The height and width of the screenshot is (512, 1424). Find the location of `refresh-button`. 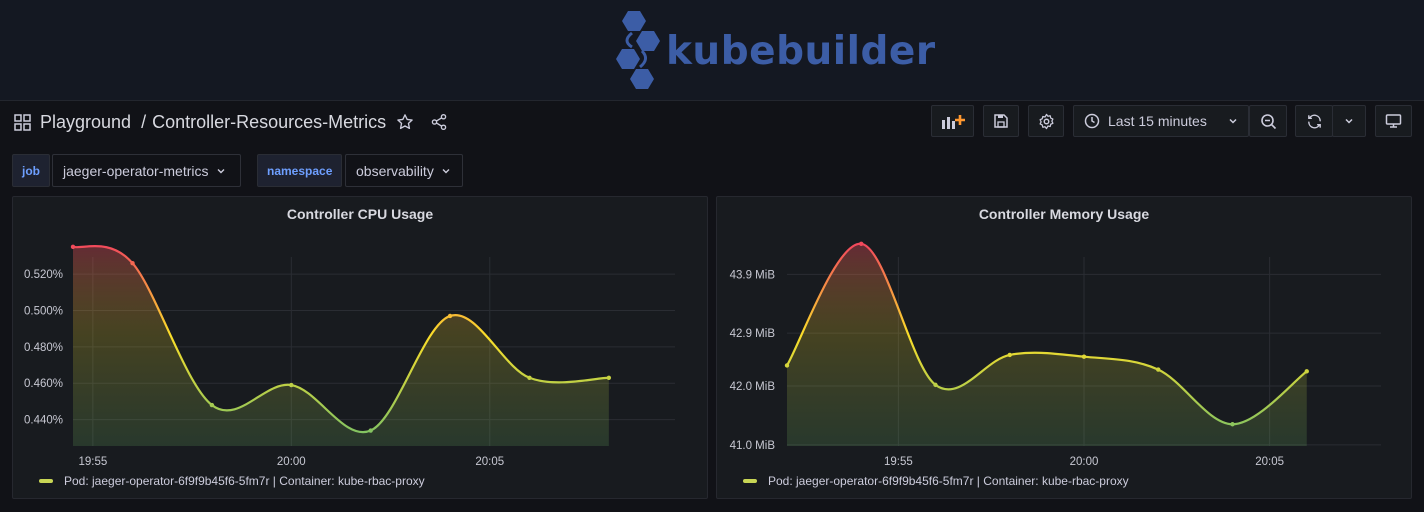

refresh-button is located at coordinates (1314, 121).